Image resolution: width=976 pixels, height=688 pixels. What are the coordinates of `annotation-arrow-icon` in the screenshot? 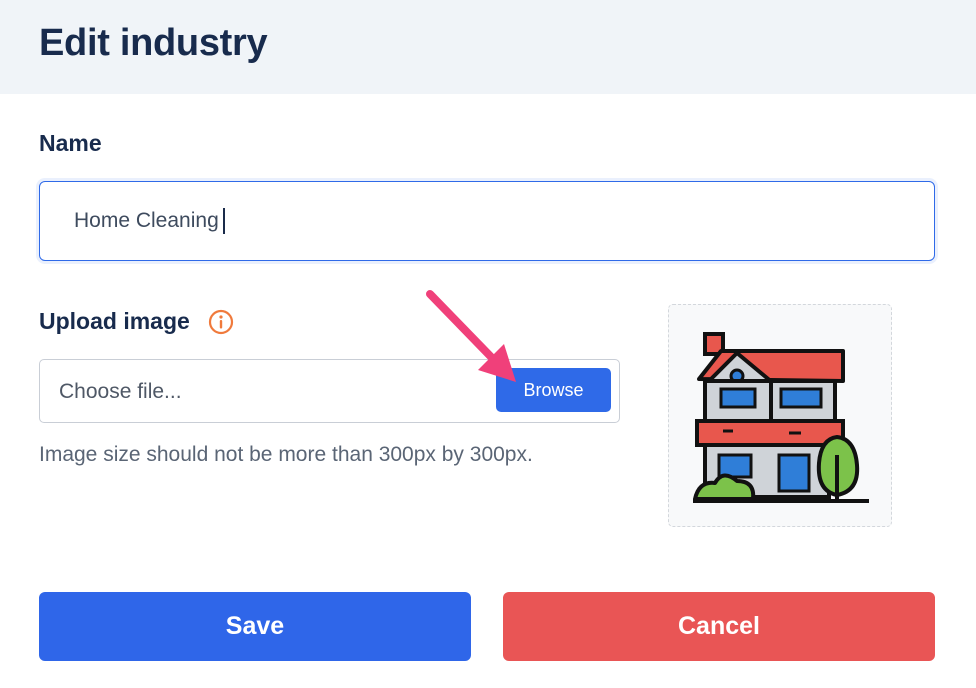 It's located at (471, 336).